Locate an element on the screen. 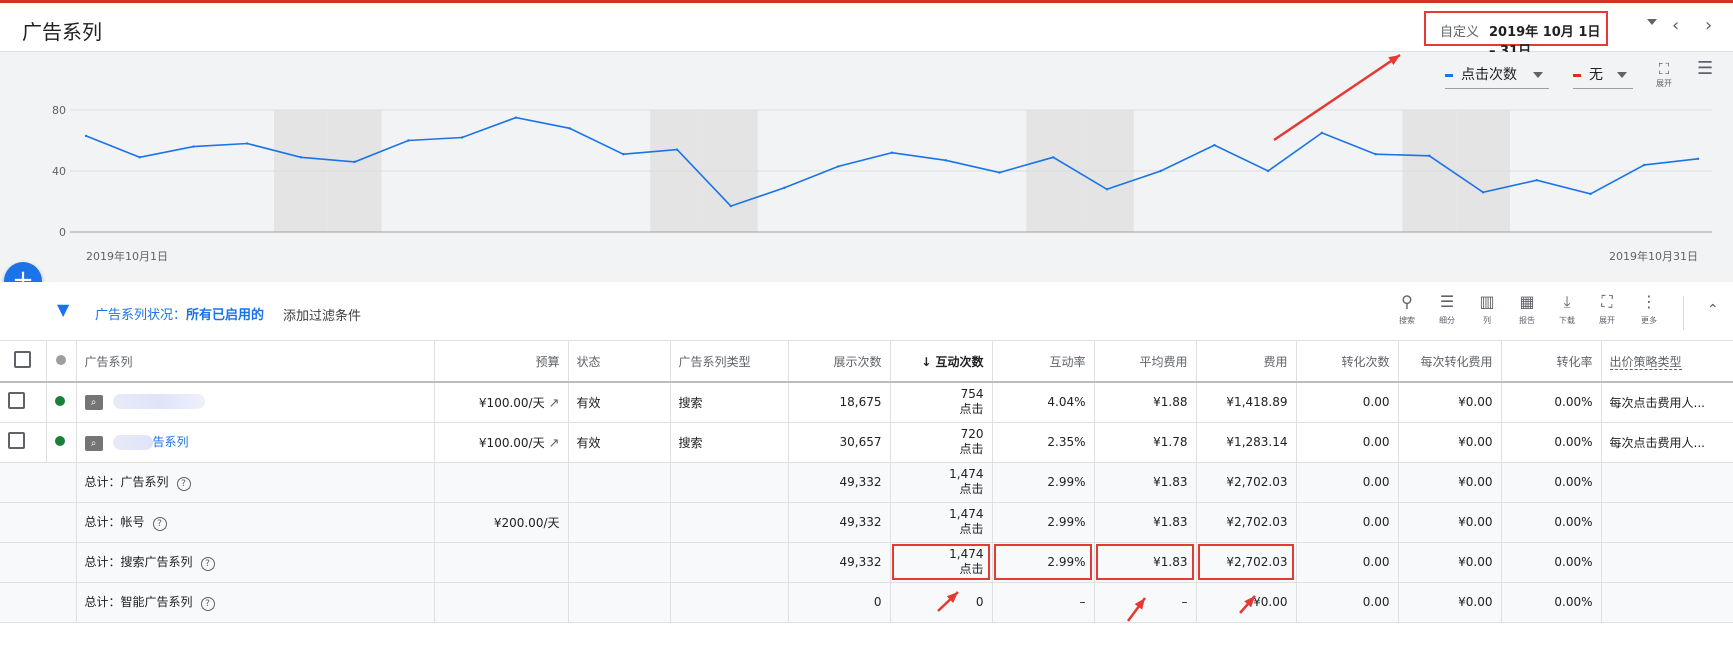 The width and height of the screenshot is (1733, 650). header-impressions: 展示次数 is located at coordinates (839, 362).